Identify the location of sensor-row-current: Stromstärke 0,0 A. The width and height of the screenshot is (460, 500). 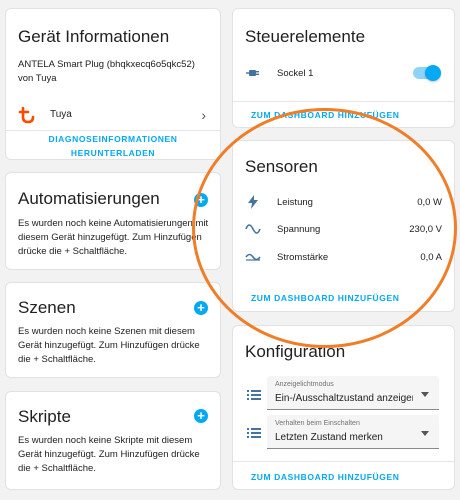
(343, 257).